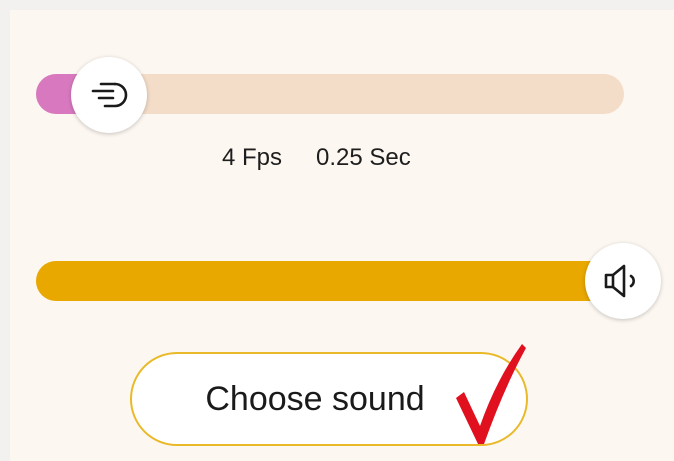 The height and width of the screenshot is (461, 674). Describe the element at coordinates (252, 157) in the screenshot. I see `fps-label: 4 Fps` at that location.